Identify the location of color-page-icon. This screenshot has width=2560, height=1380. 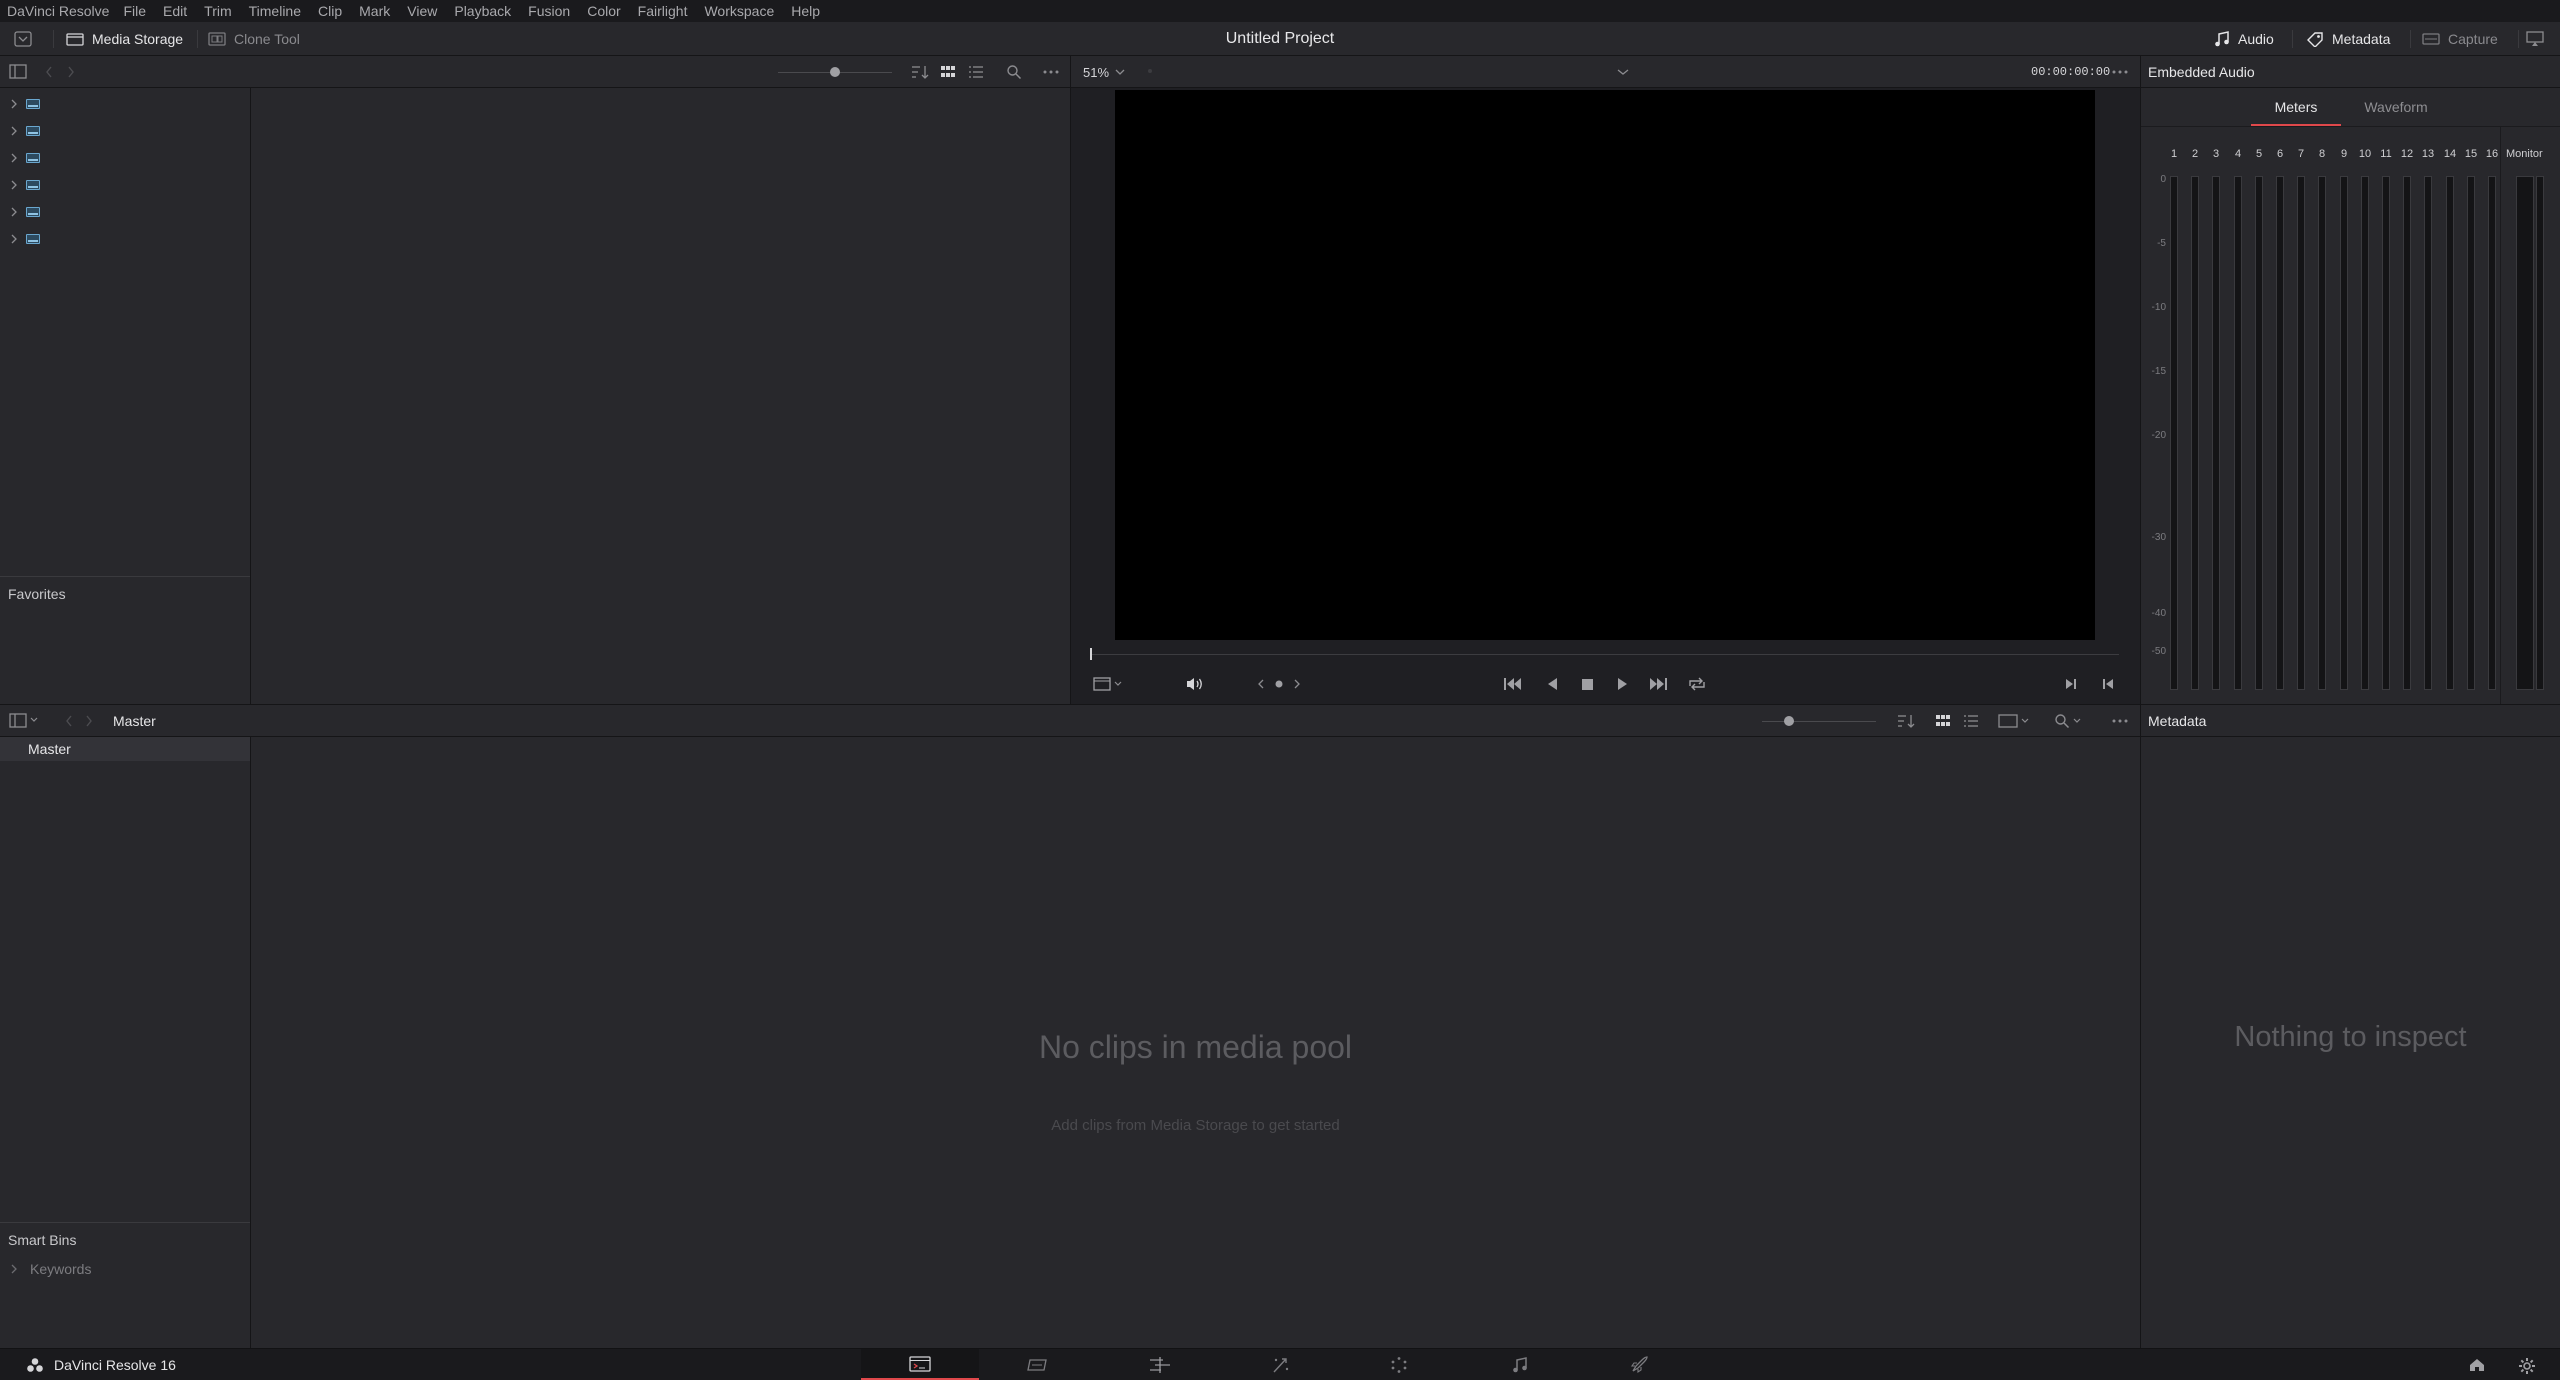
(1399, 1365).